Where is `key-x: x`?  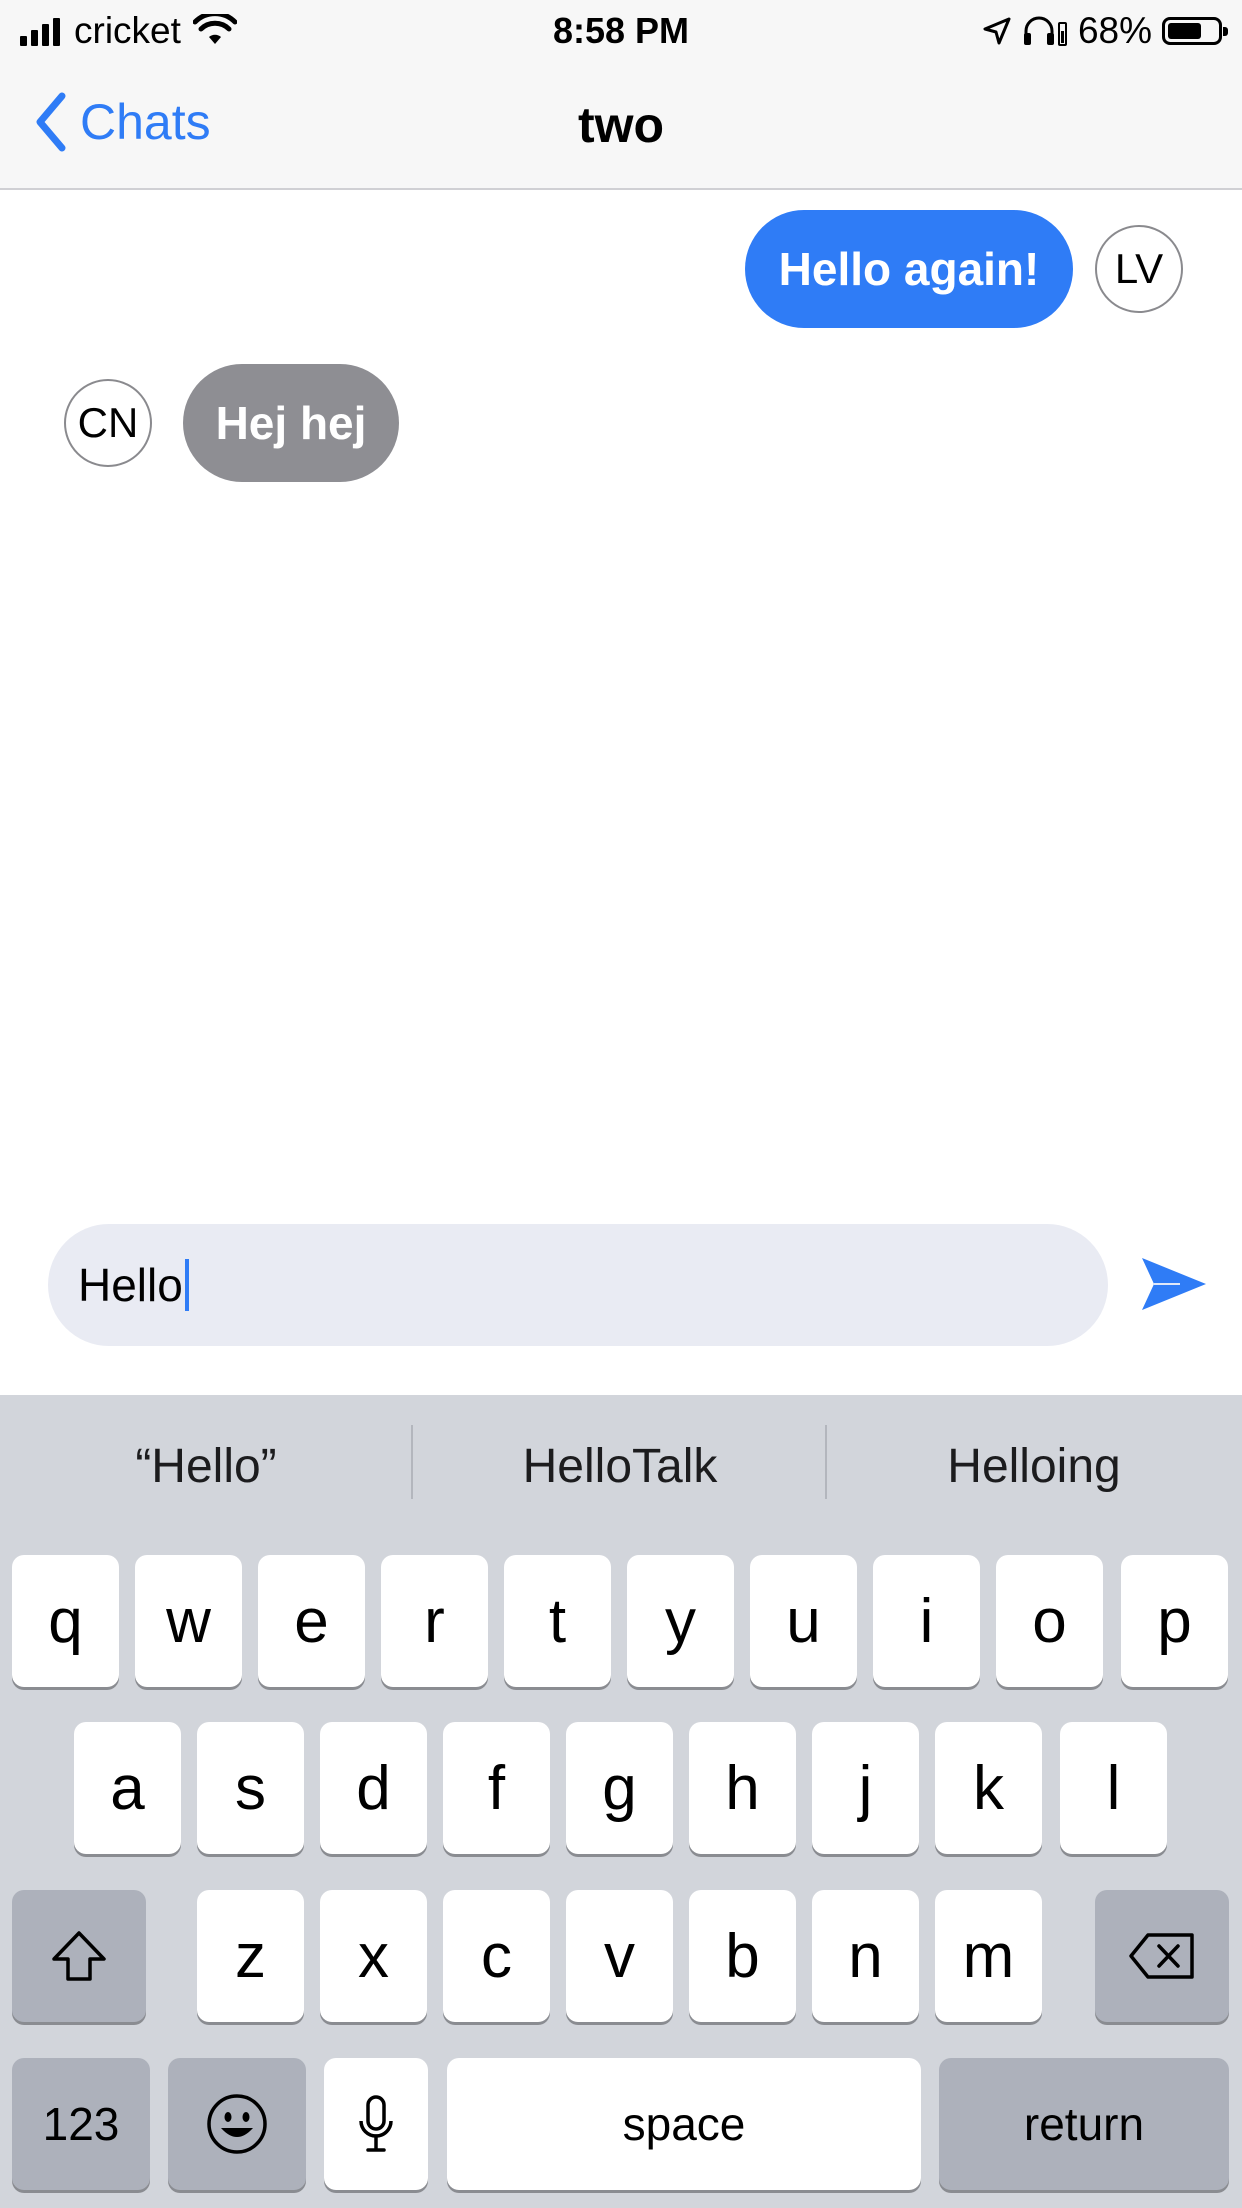 key-x: x is located at coordinates (373, 1956).